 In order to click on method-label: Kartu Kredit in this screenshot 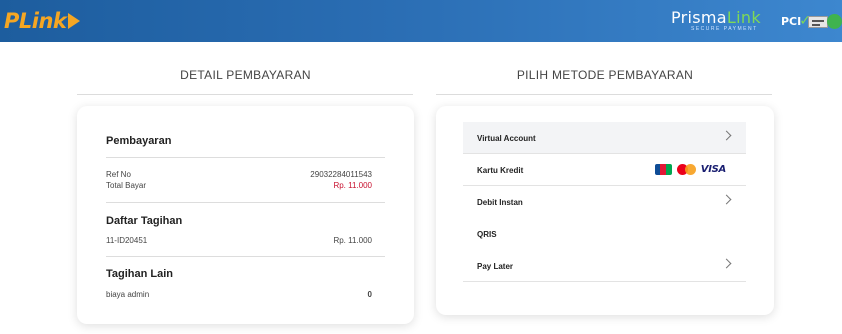, I will do `click(500, 170)`.